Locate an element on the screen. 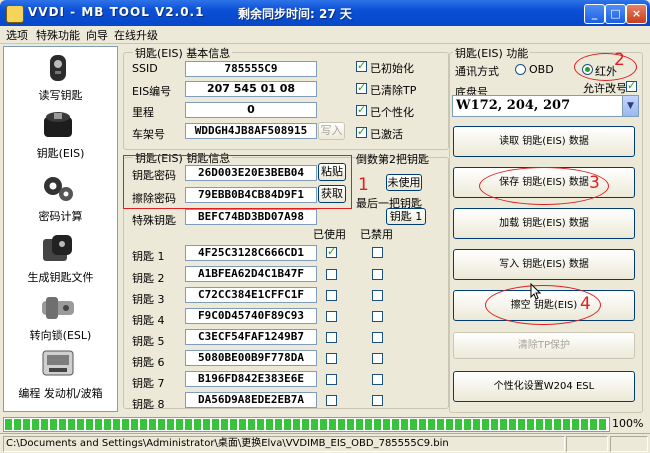  last-key-button: 钥匙 1 is located at coordinates (406, 216).